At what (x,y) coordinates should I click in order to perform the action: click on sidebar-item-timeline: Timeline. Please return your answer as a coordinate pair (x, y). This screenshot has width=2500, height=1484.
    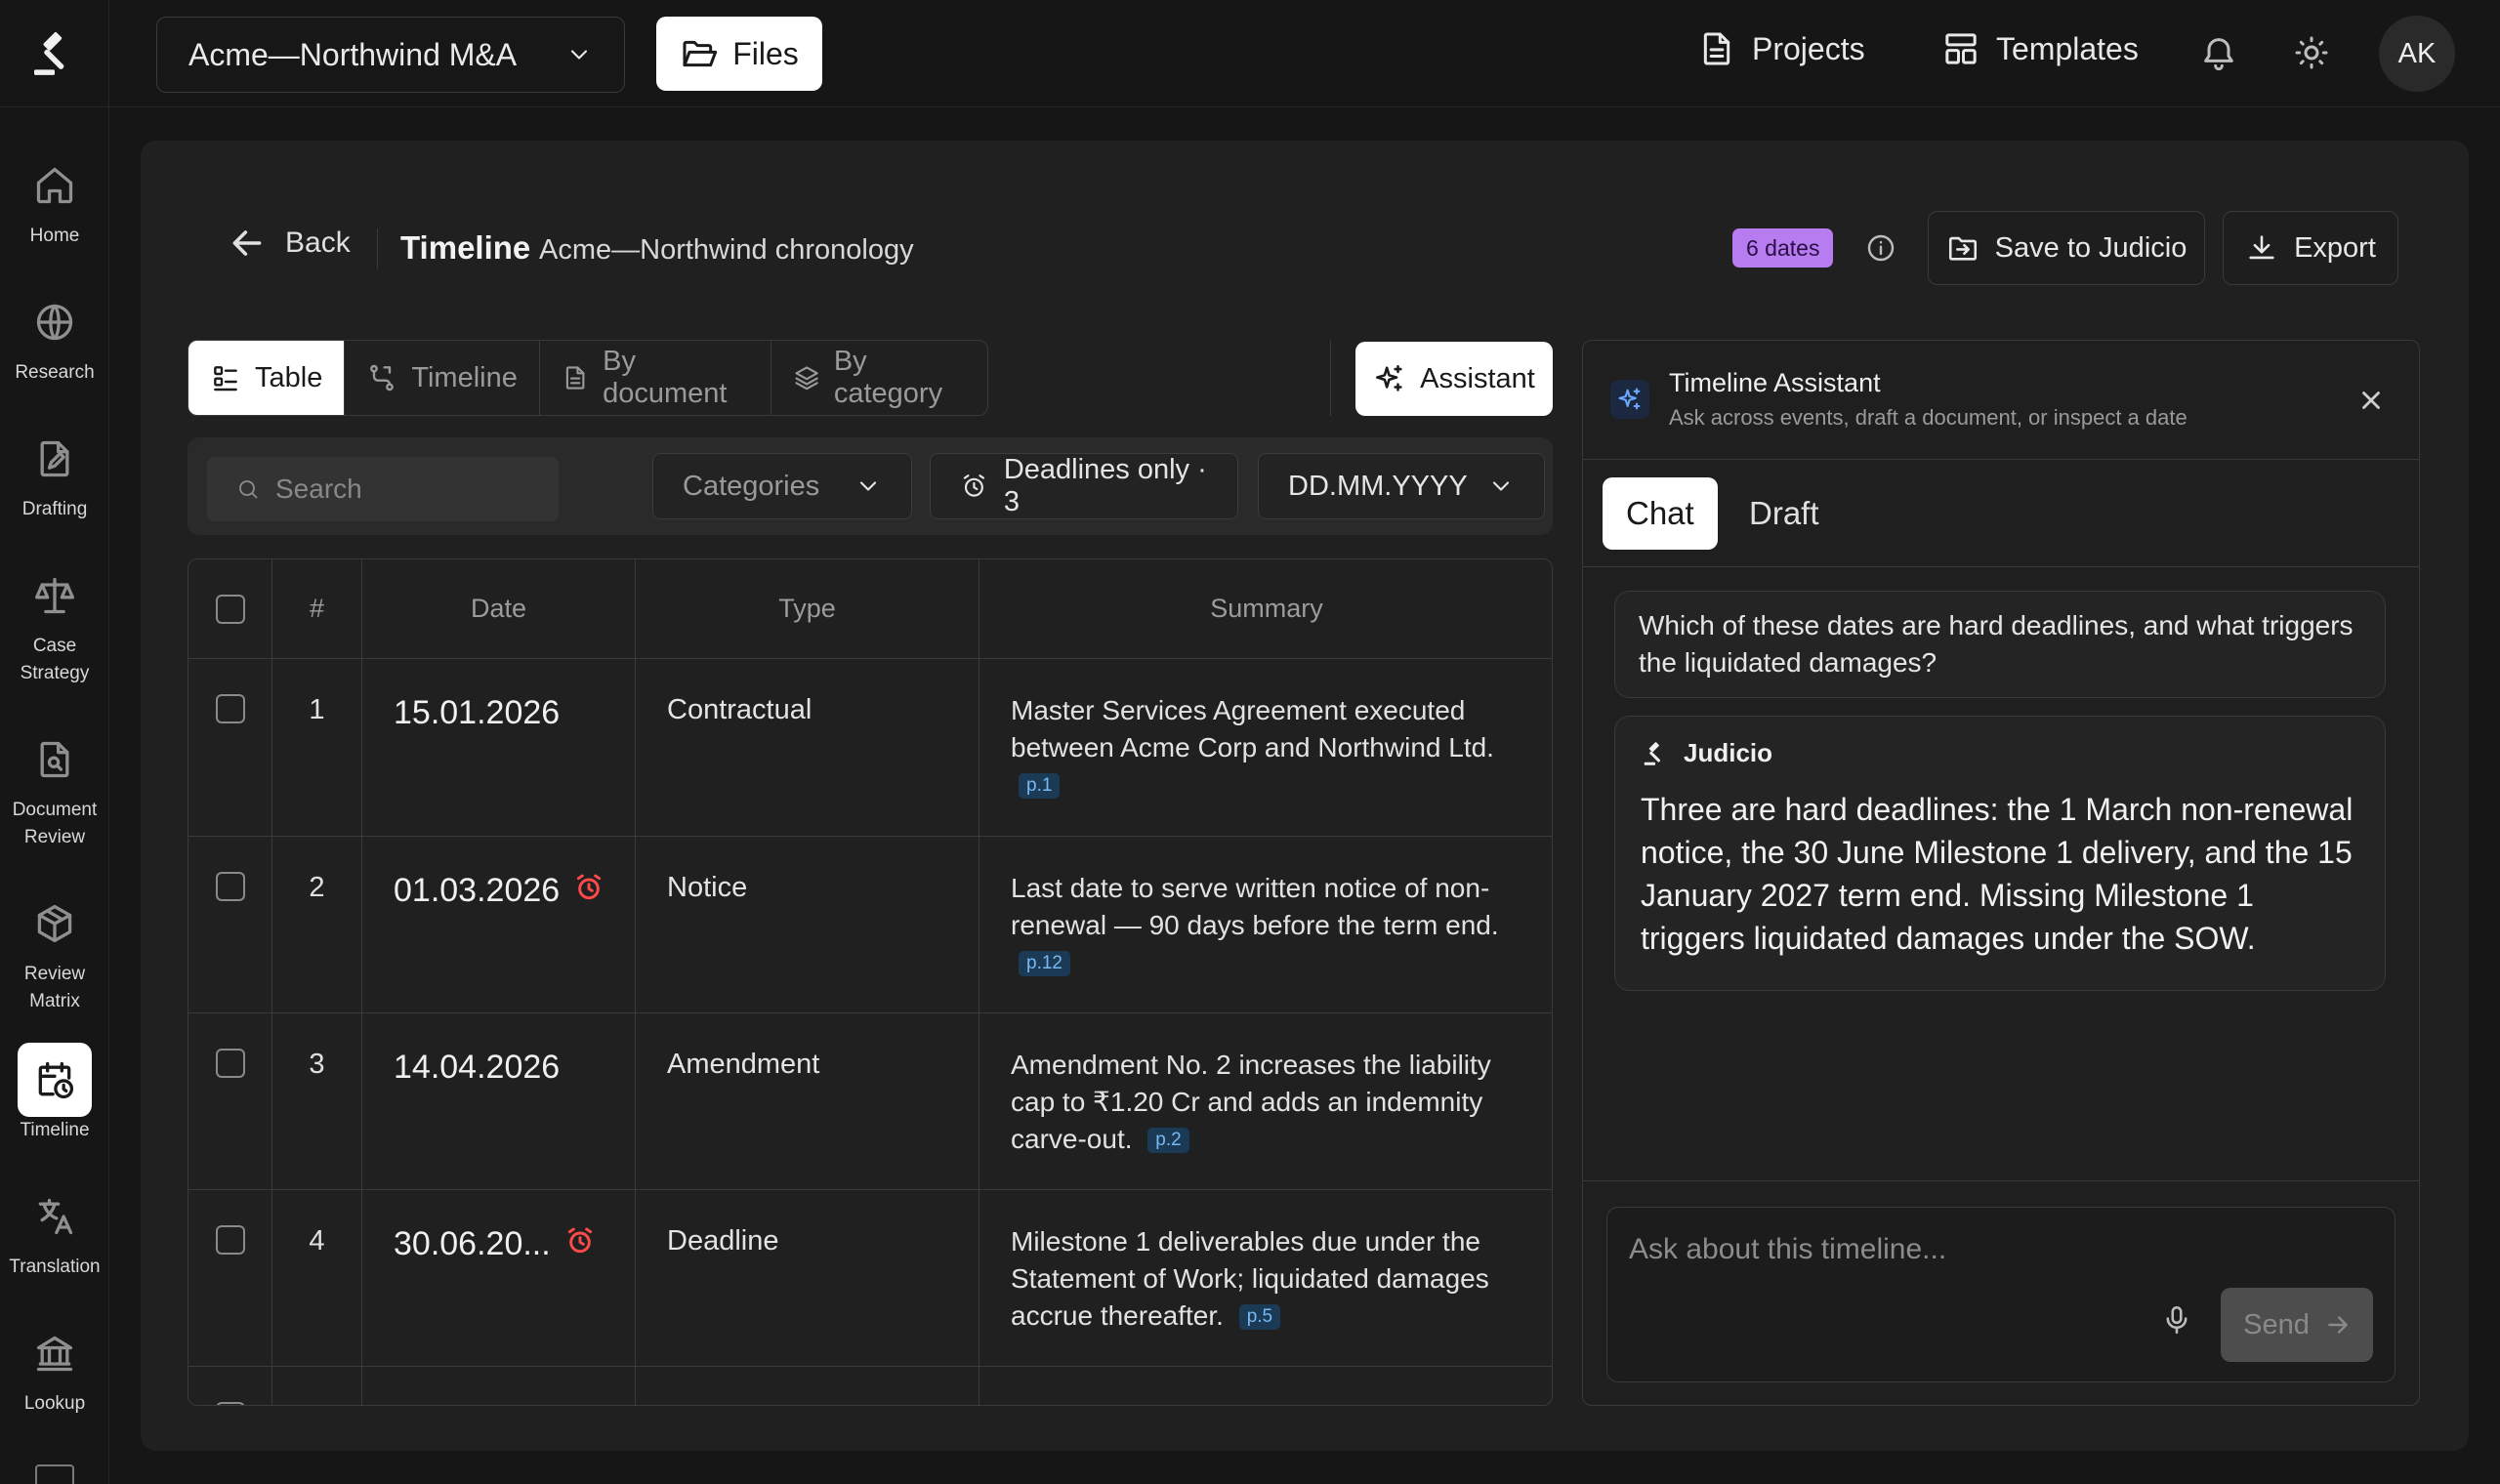
    Looking at the image, I should click on (54, 1094).